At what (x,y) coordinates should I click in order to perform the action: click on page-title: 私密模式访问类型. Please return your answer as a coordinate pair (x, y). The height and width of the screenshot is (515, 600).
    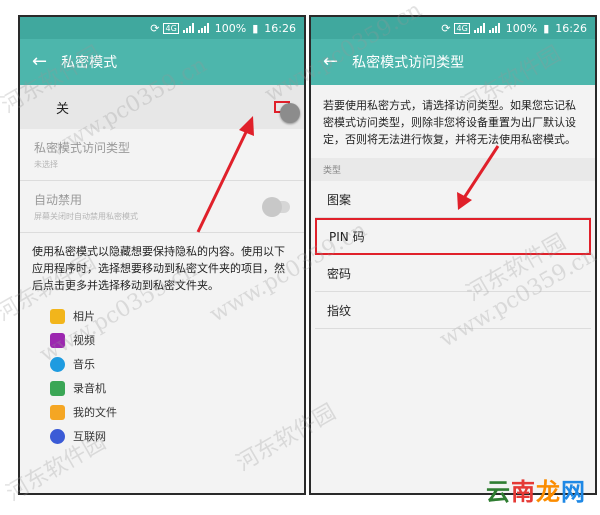
    Looking at the image, I should click on (408, 63).